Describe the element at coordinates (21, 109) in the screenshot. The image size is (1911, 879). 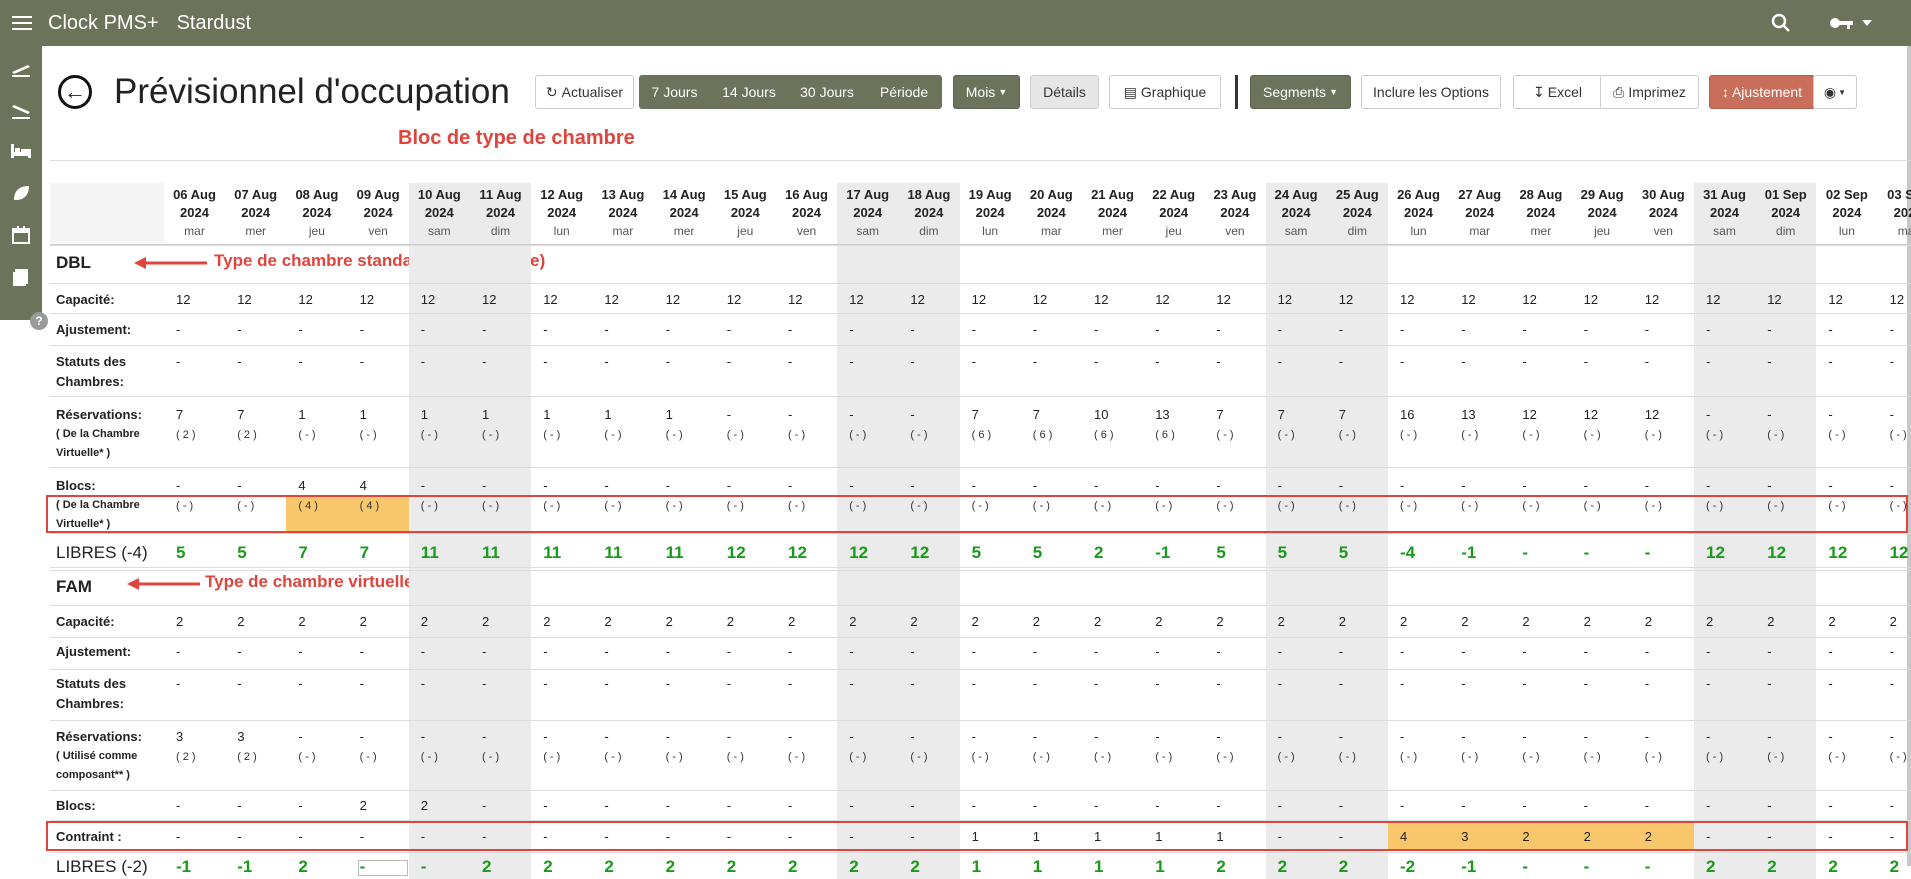
I see `departures-icon` at that location.